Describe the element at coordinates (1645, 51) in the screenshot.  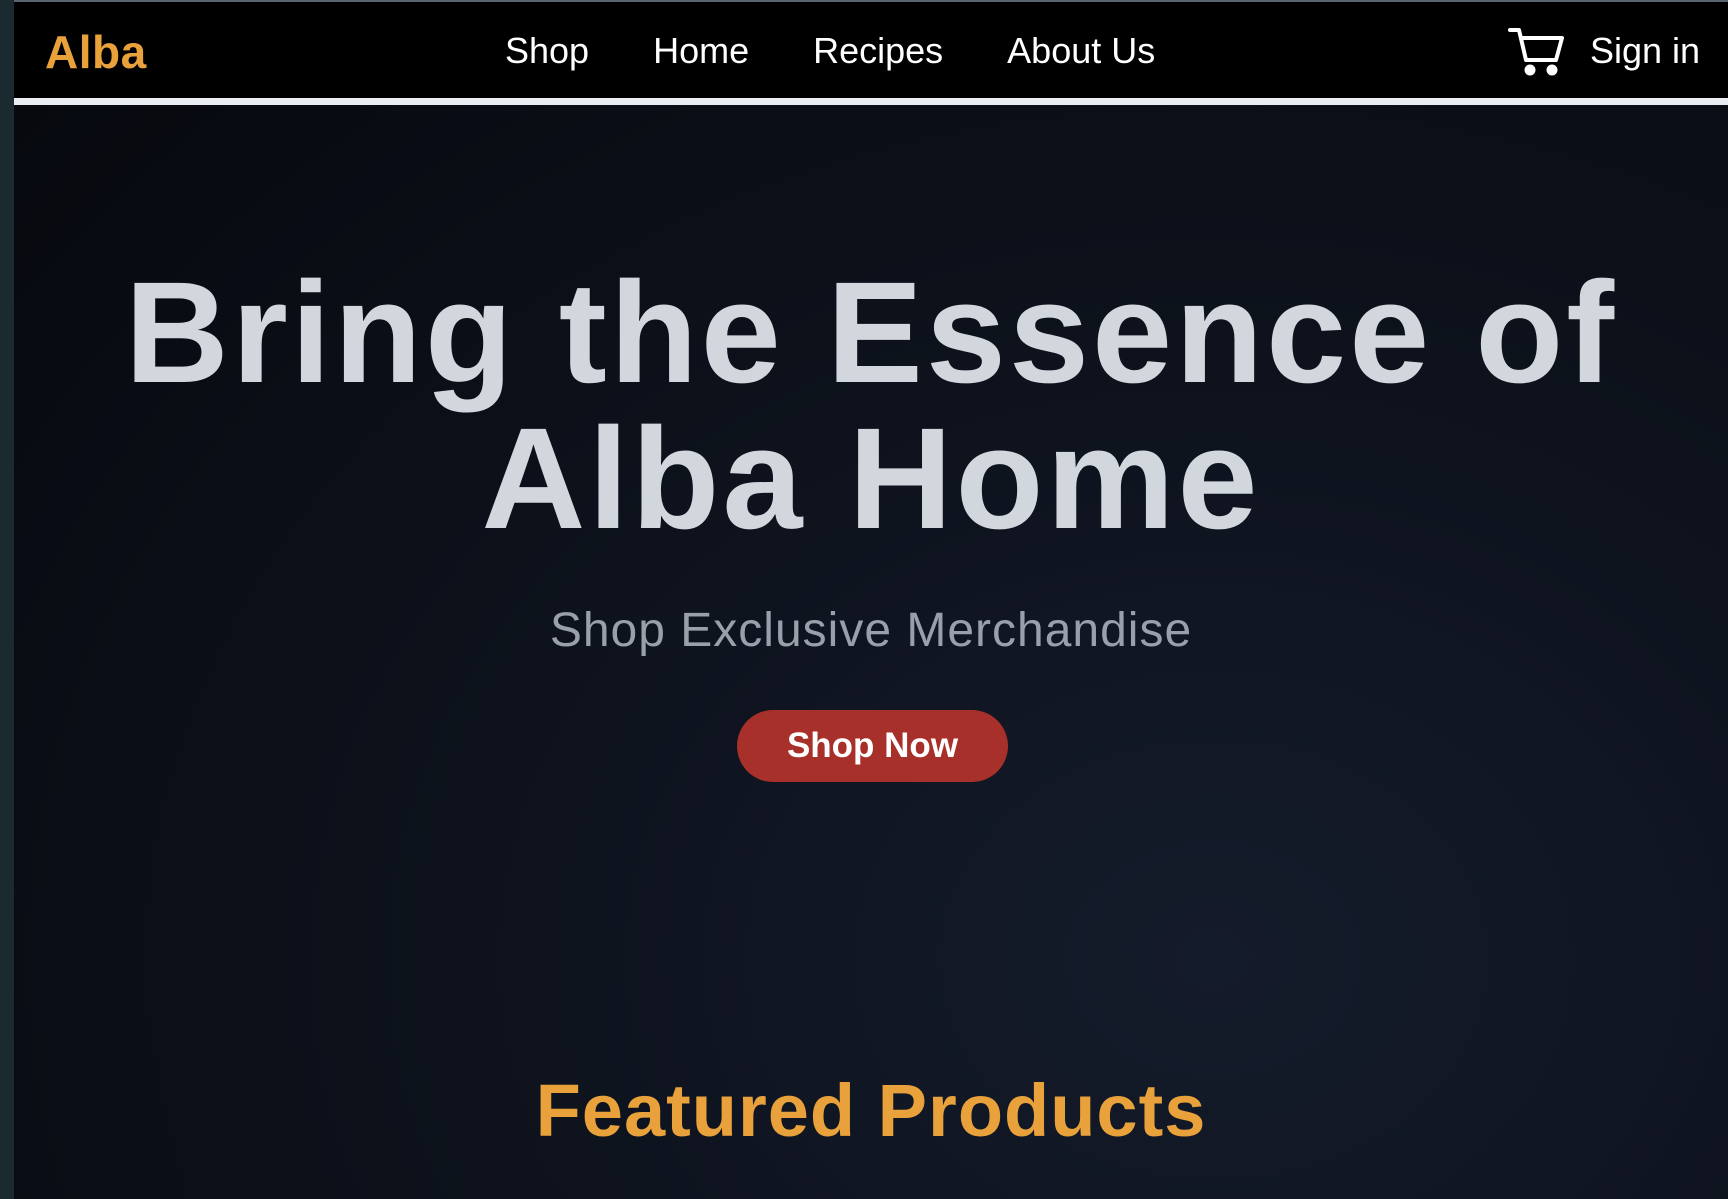
I see `sign-in-link: Sign in` at that location.